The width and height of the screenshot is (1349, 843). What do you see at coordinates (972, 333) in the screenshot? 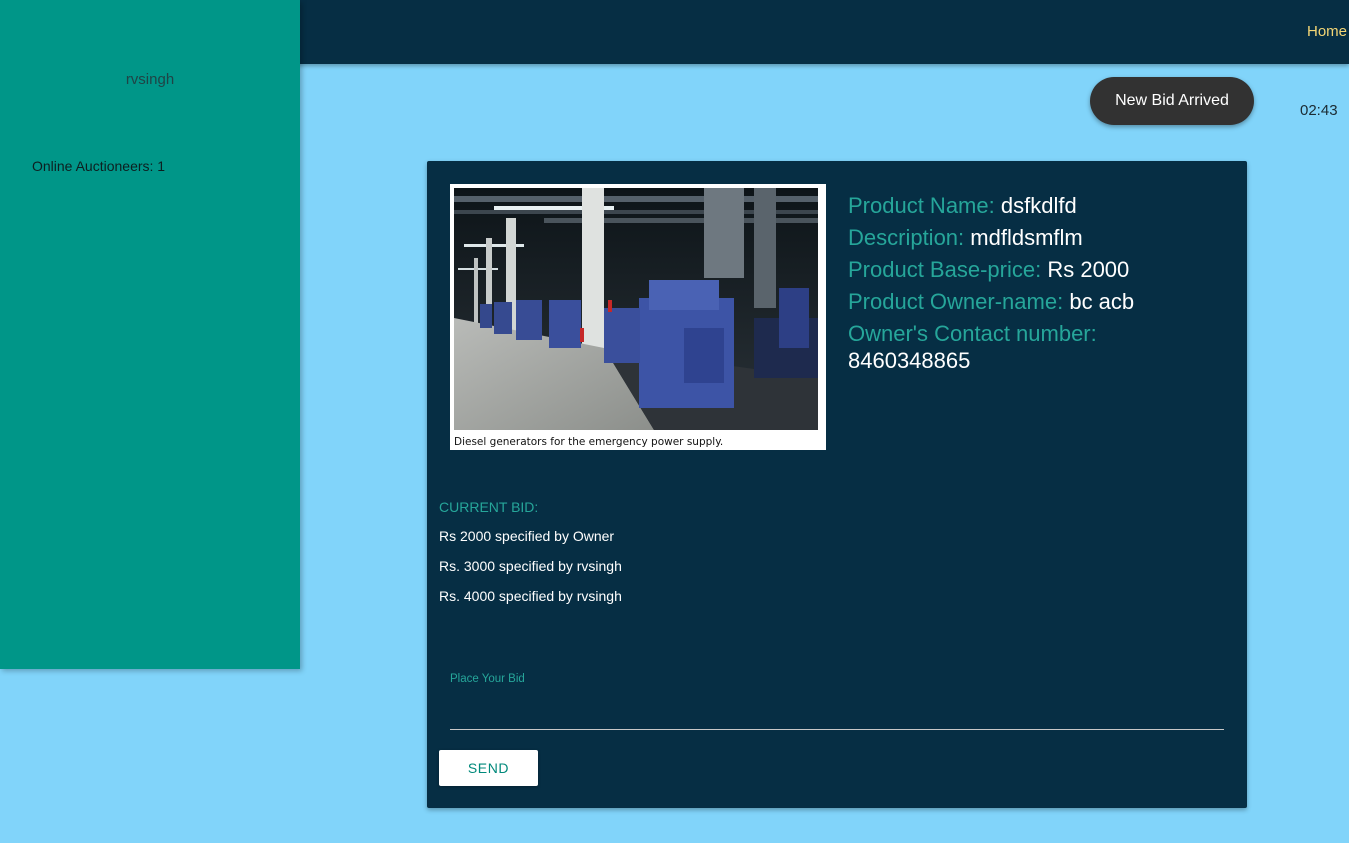
I see `contact-label: Owner's Contact number:` at bounding box center [972, 333].